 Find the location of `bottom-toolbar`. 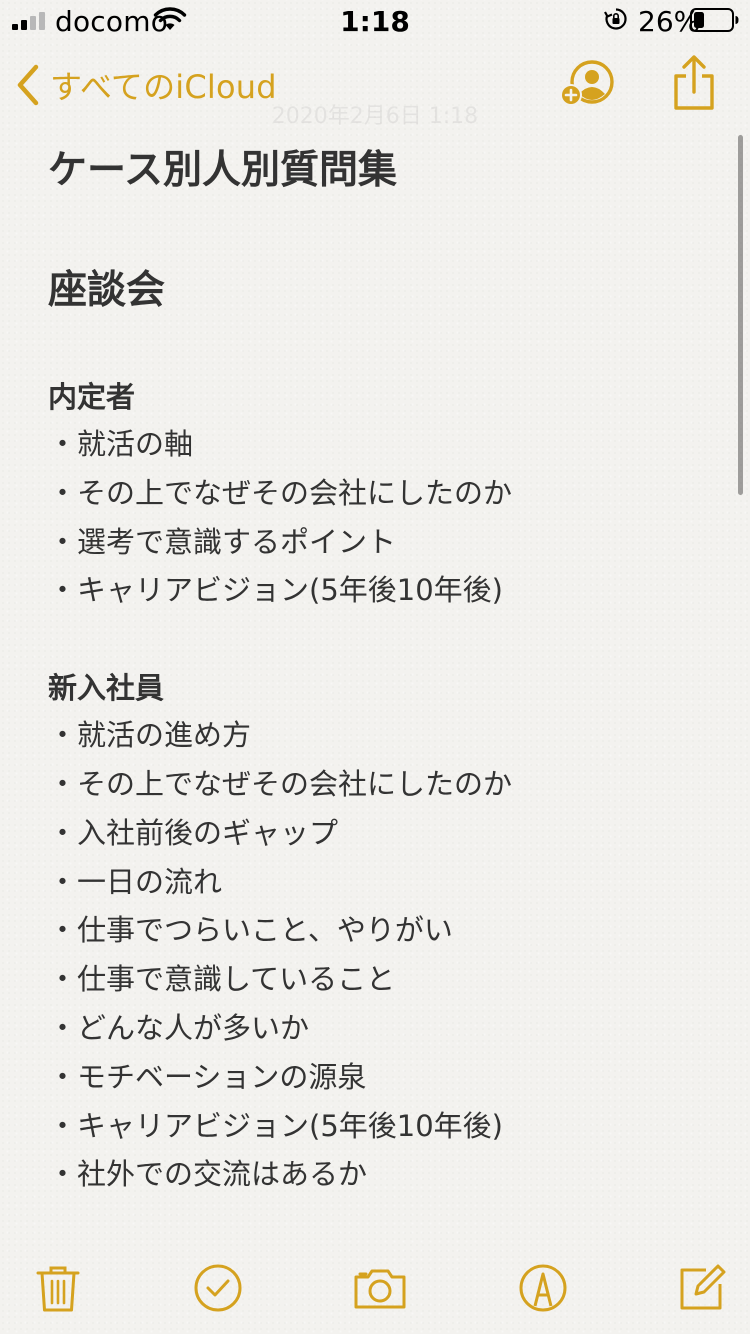

bottom-toolbar is located at coordinates (375, 1289).